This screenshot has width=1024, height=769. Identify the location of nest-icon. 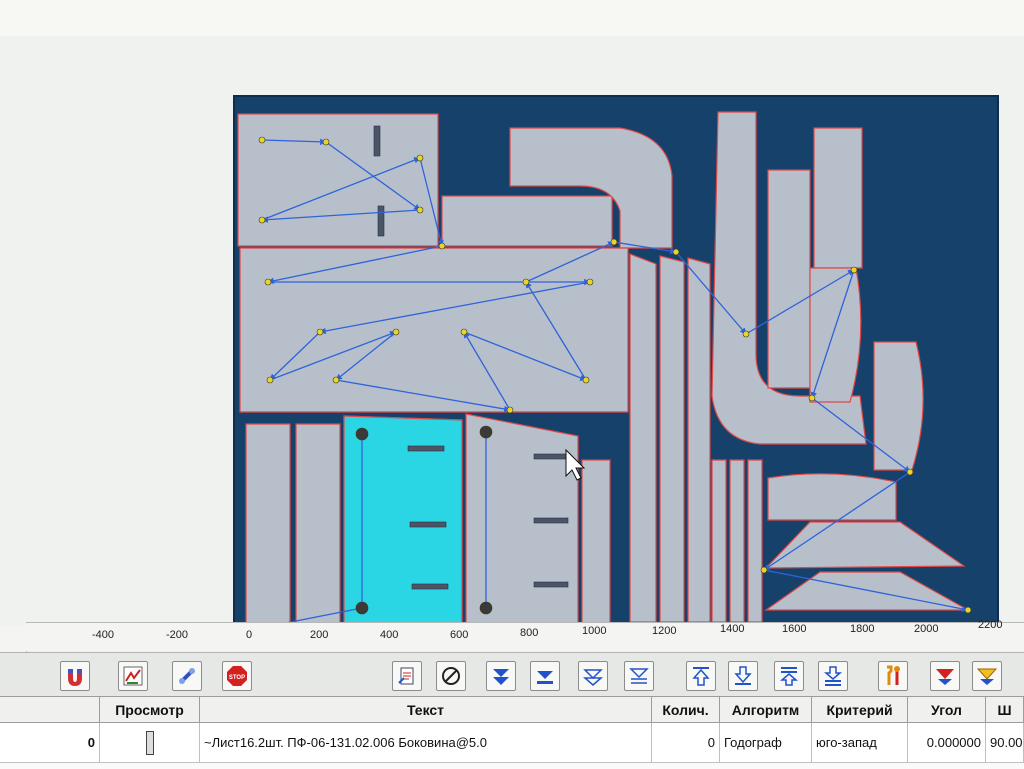
(133, 676).